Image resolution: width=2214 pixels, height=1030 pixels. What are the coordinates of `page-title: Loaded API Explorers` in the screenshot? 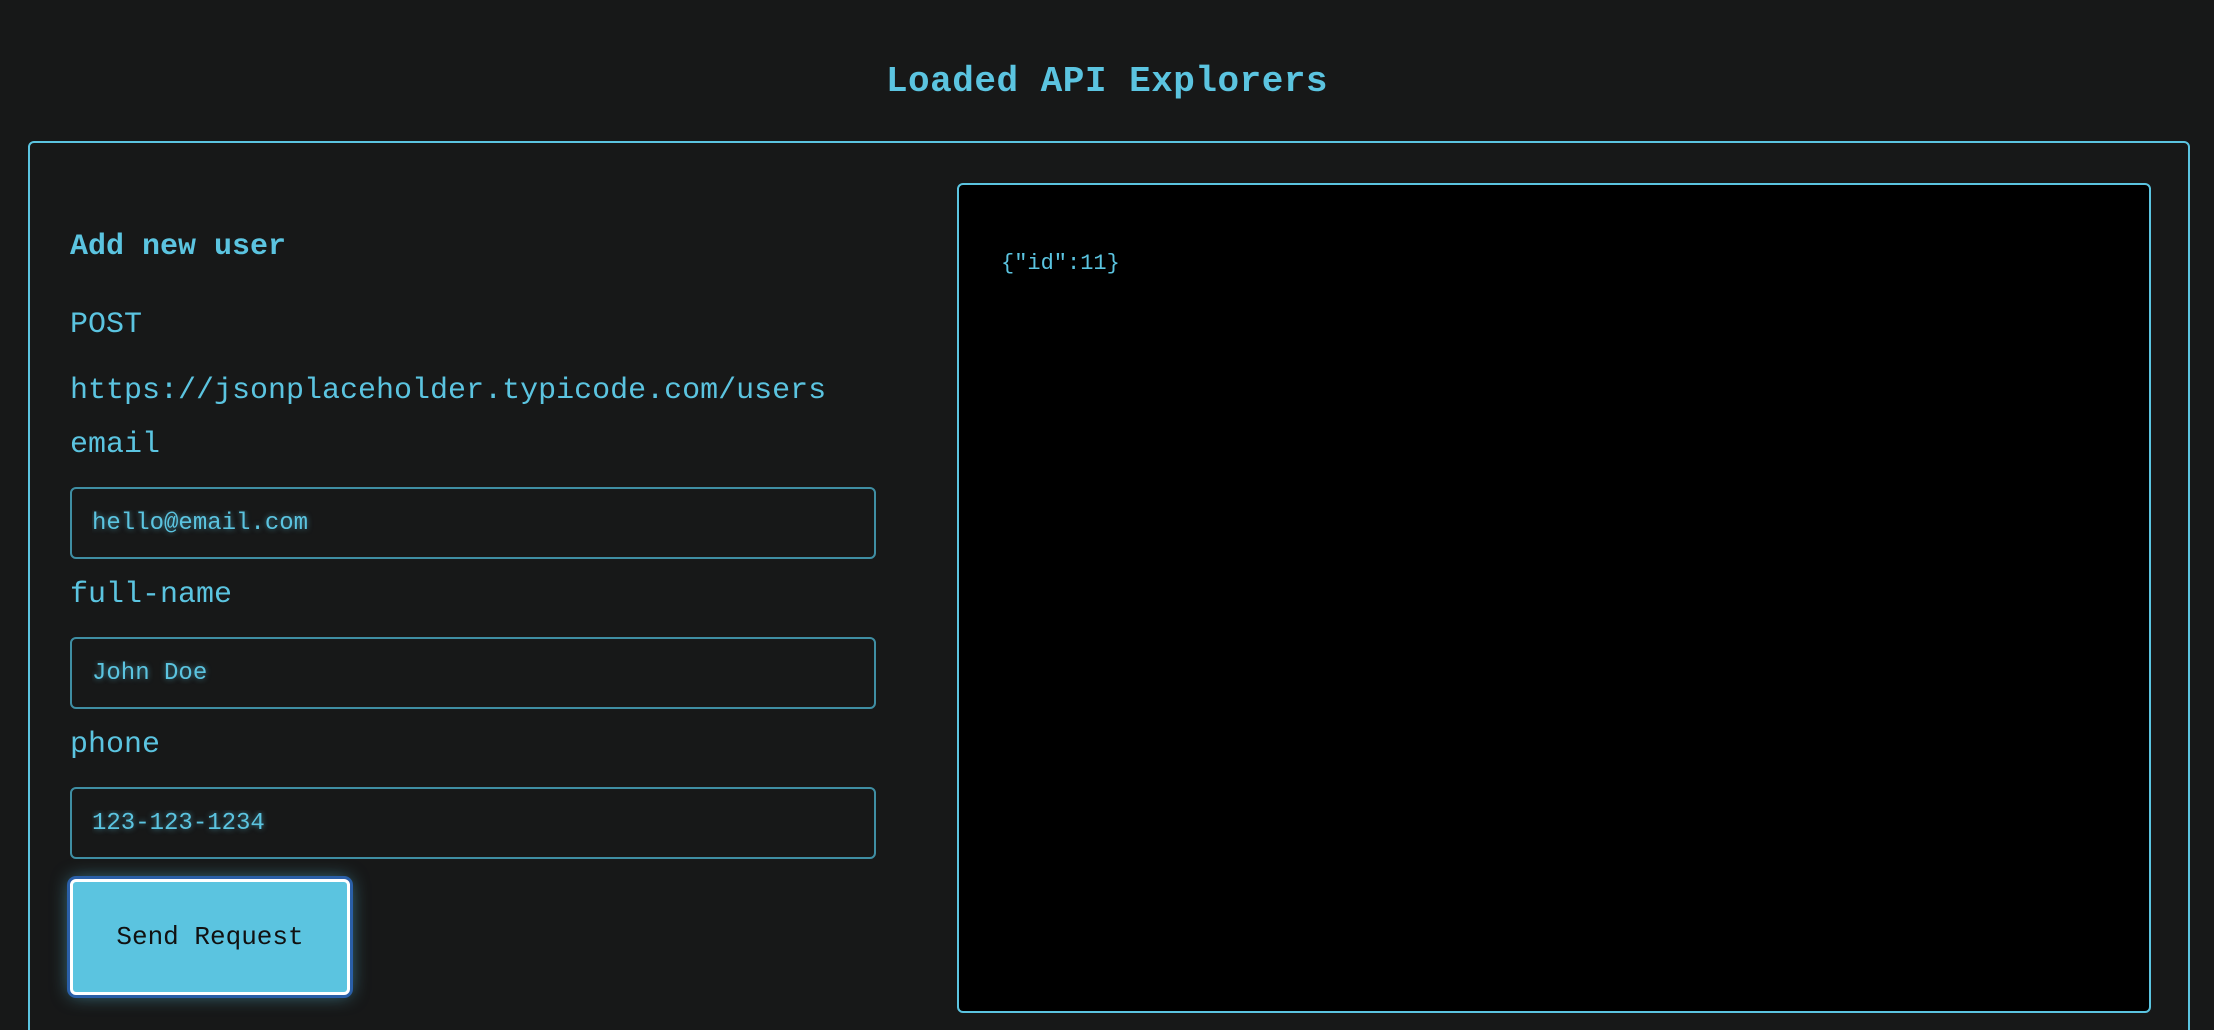 It's located at (1107, 81).